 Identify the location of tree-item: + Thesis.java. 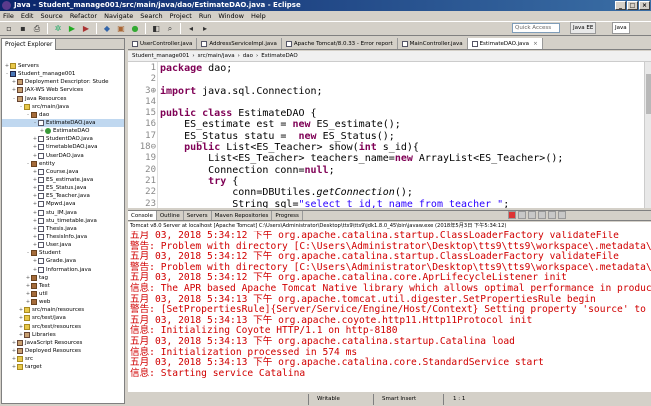
(63, 229).